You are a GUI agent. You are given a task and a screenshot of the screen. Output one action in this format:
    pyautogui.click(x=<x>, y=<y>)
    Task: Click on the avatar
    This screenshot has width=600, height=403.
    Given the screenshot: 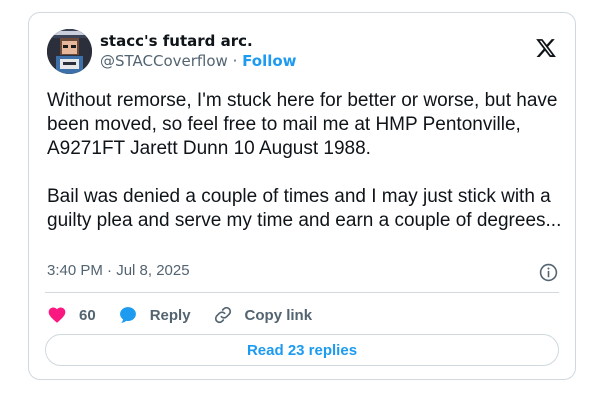 What is the action you would take?
    pyautogui.click(x=69, y=51)
    